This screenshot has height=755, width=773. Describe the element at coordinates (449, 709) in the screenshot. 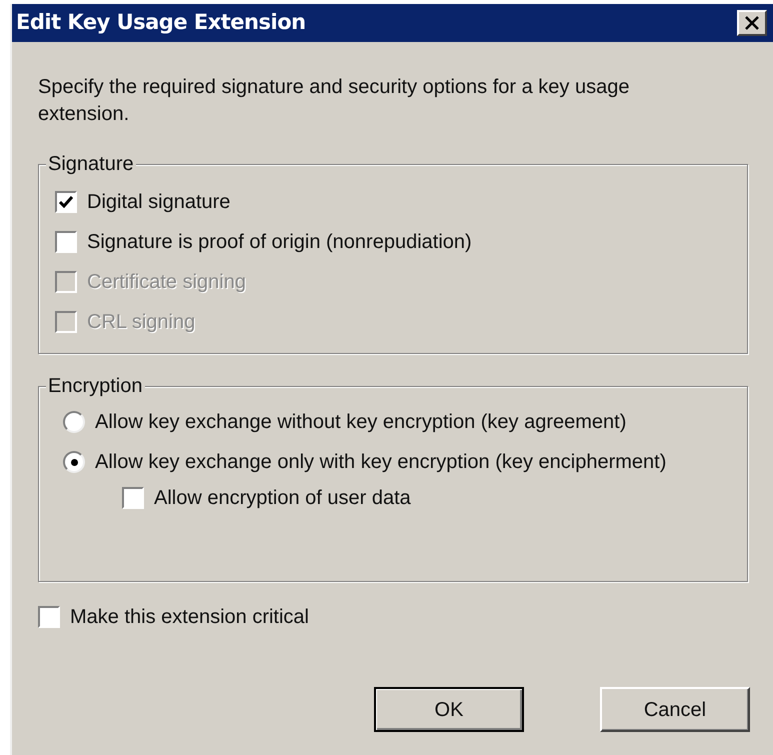

I see `dialog-button: OK` at that location.